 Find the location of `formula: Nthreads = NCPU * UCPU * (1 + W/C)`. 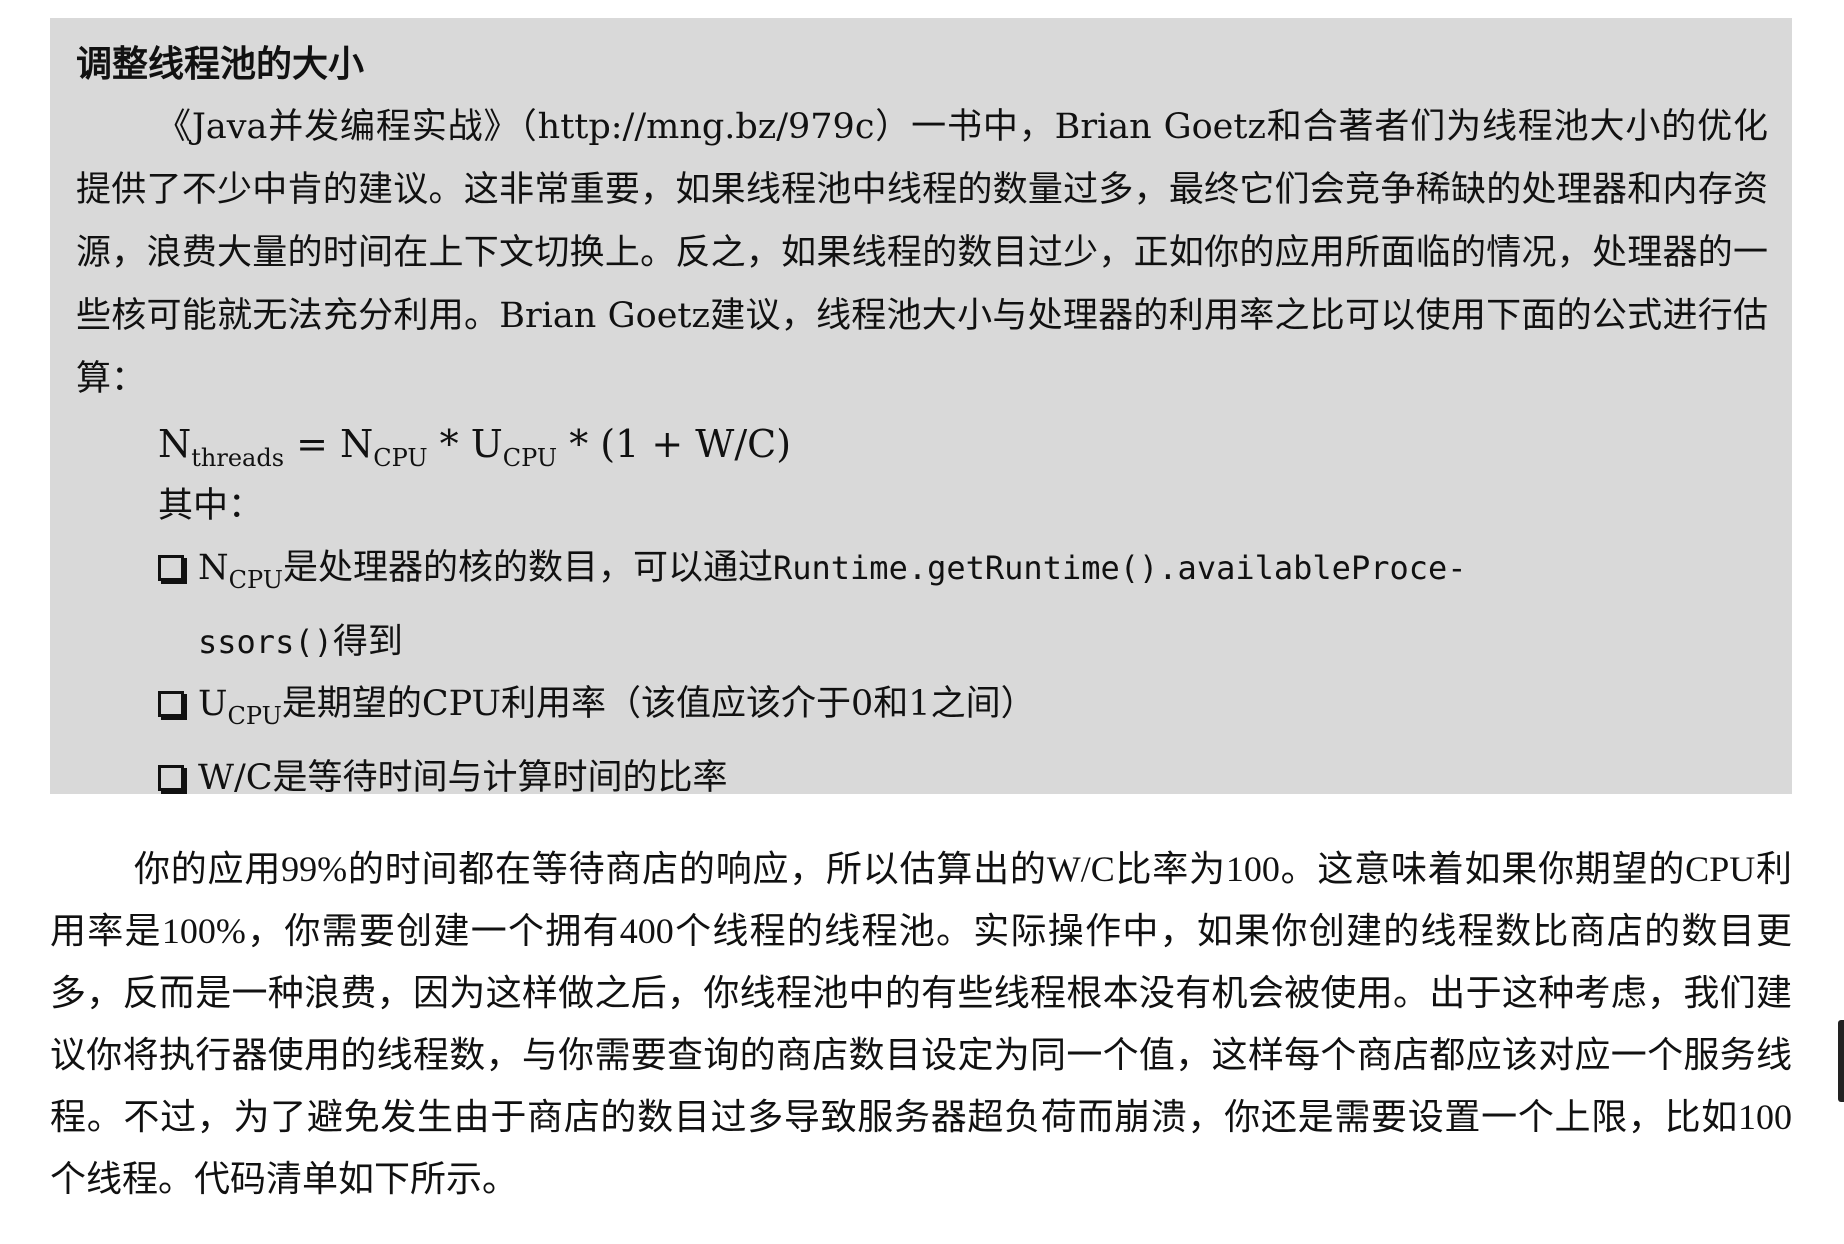

formula: Nthreads = NCPU * UCPU * (1 + W/C) is located at coordinates (963, 444).